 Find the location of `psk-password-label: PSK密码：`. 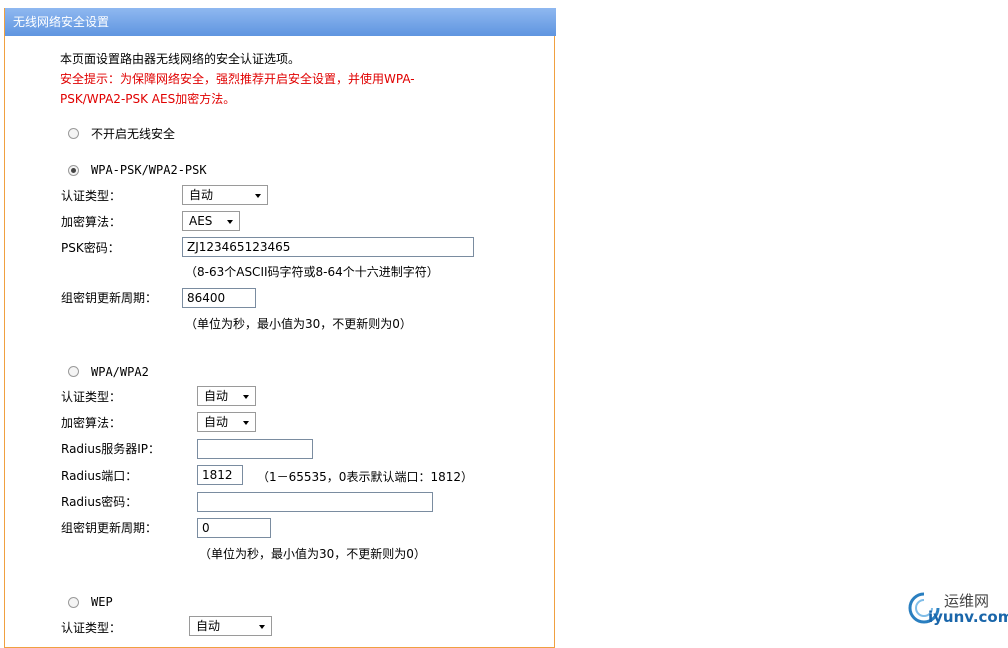

psk-password-label: PSK密码： is located at coordinates (90, 248).